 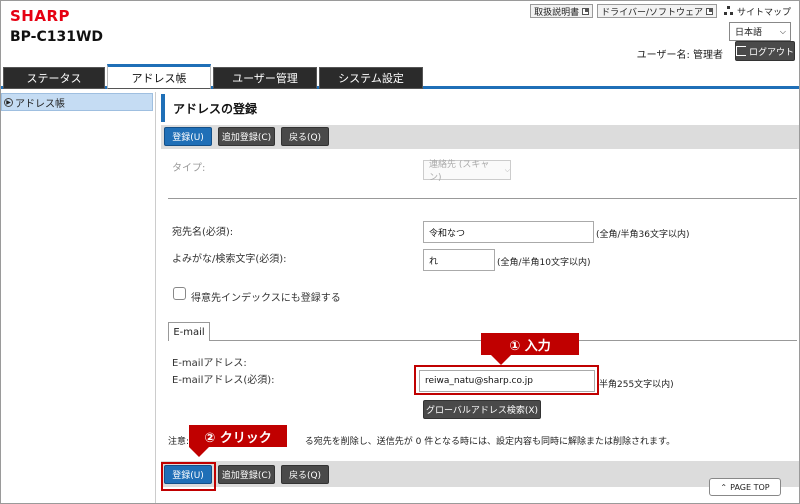 I want to click on driver-link: ドライバー/ソフトウェア, so click(x=657, y=11).